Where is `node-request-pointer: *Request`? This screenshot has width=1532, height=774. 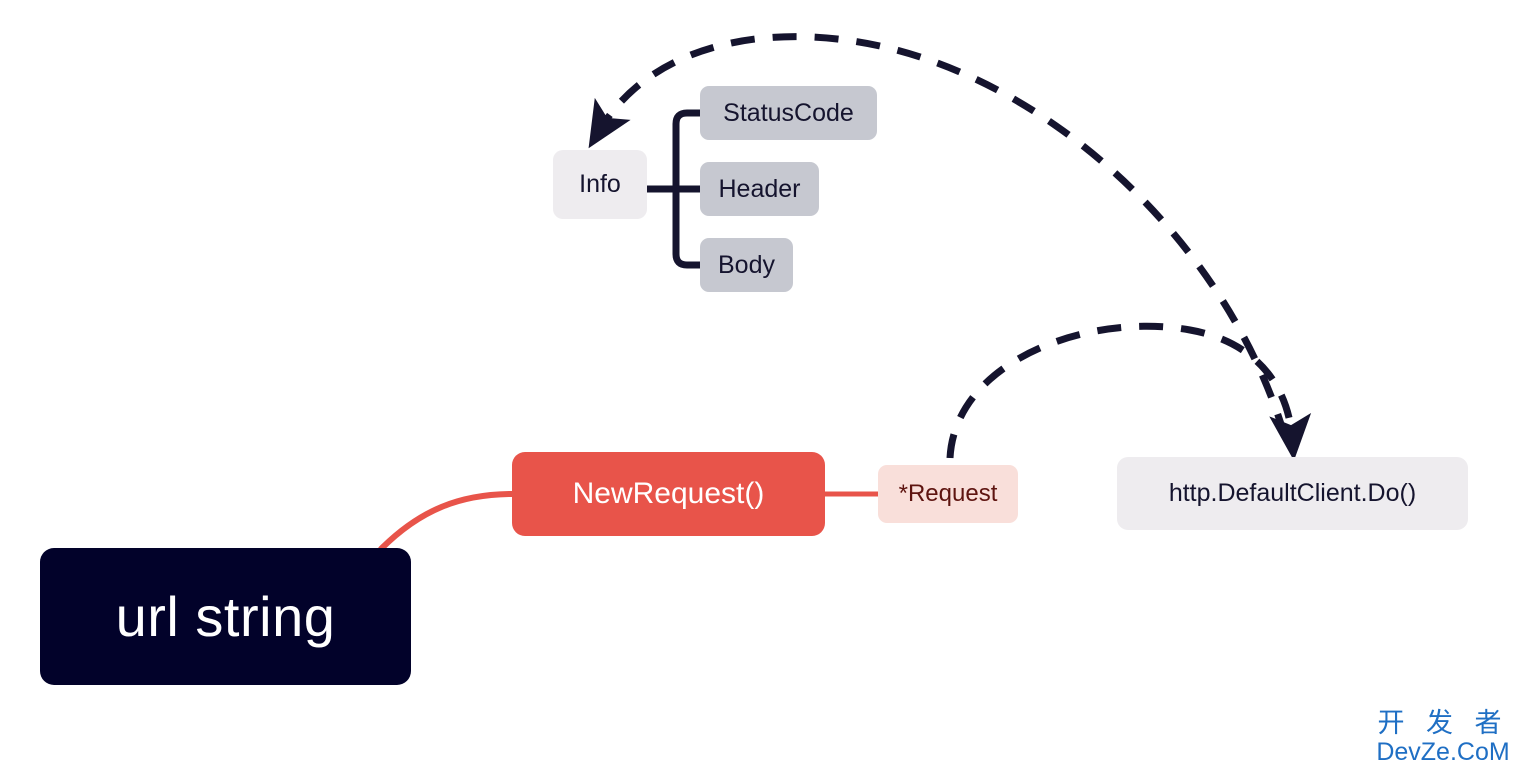
node-request-pointer: *Request is located at coordinates (948, 494).